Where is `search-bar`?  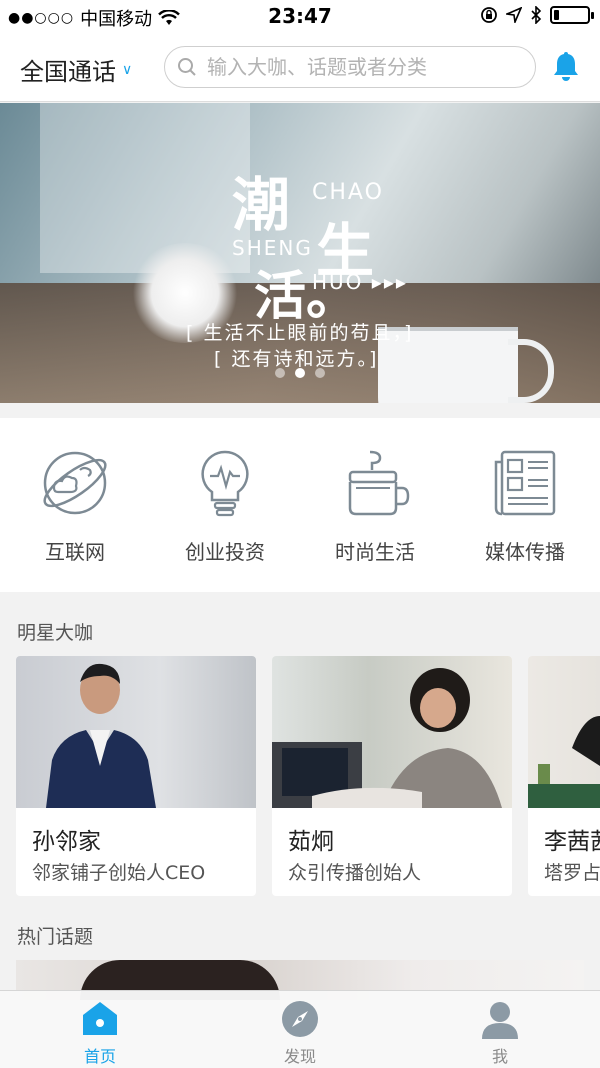 search-bar is located at coordinates (350, 67).